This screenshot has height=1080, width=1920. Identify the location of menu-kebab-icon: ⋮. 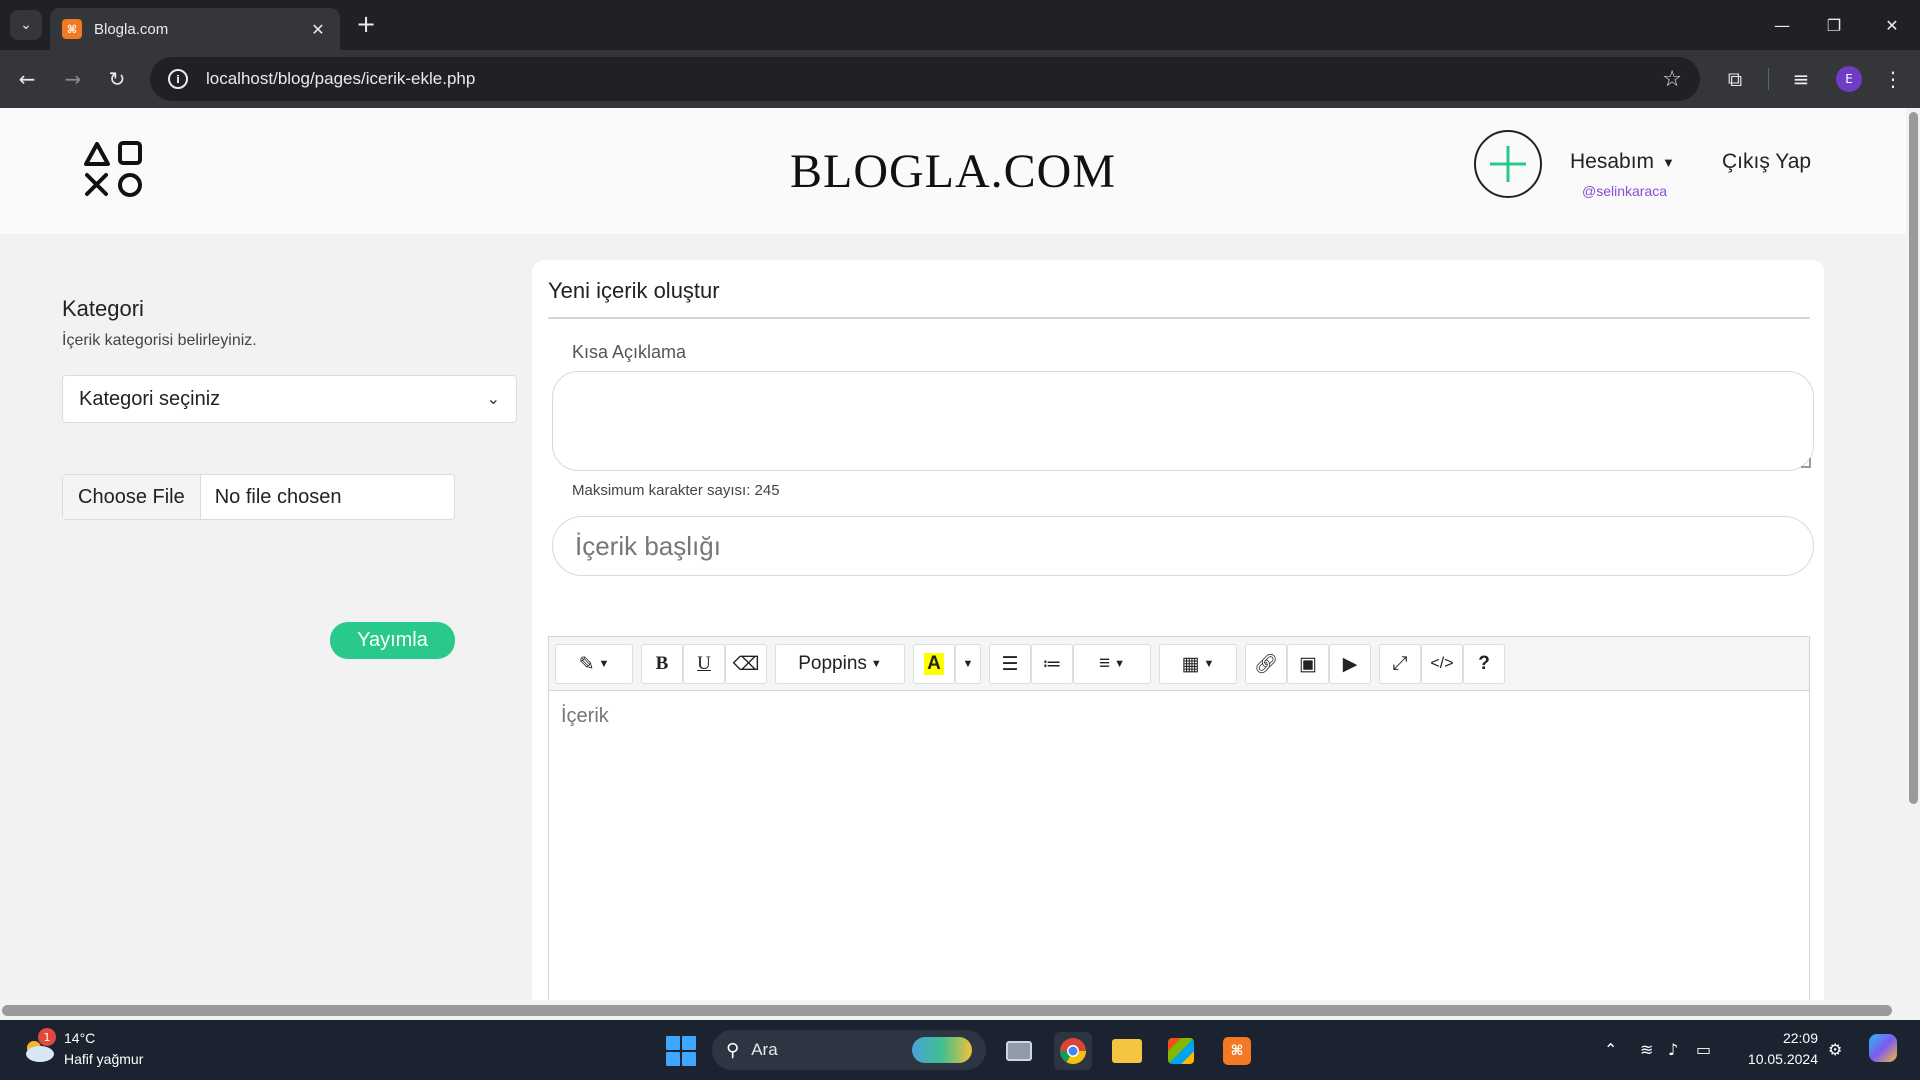
(1893, 79).